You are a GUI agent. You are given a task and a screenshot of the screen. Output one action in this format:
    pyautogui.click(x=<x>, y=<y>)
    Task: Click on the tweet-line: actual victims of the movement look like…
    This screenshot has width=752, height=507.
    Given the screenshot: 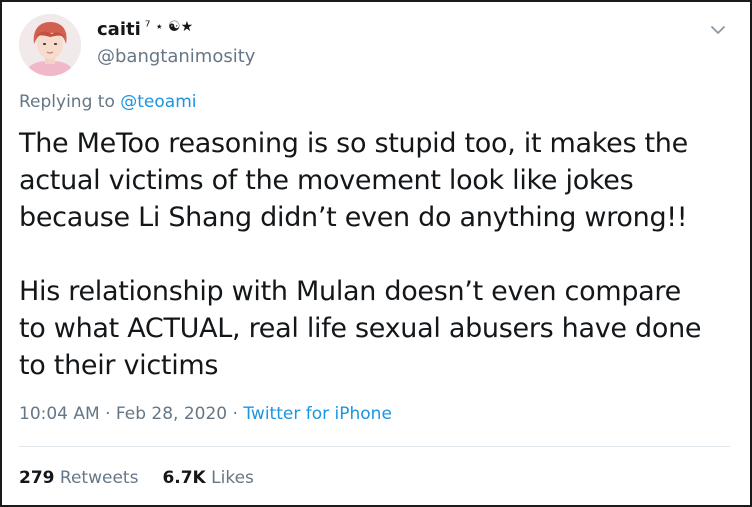 What is the action you would take?
    pyautogui.click(x=326, y=180)
    